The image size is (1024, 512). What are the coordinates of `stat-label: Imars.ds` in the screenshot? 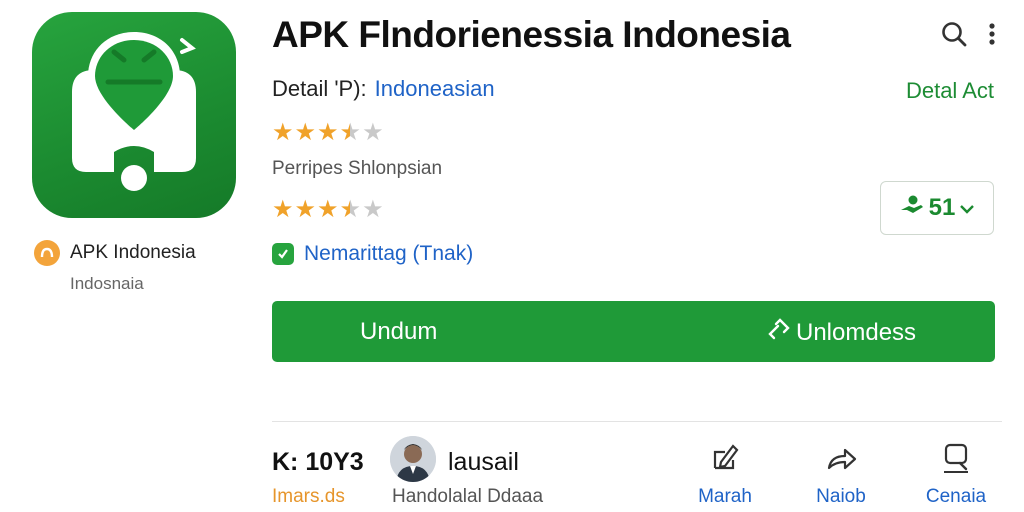 It's located at (308, 496).